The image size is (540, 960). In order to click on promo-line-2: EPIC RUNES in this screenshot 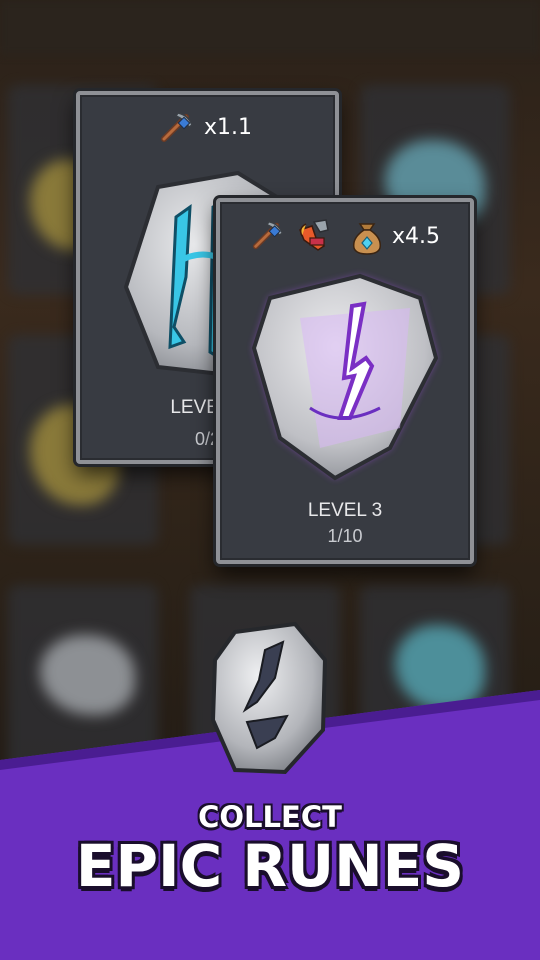, I will do `click(270, 866)`.